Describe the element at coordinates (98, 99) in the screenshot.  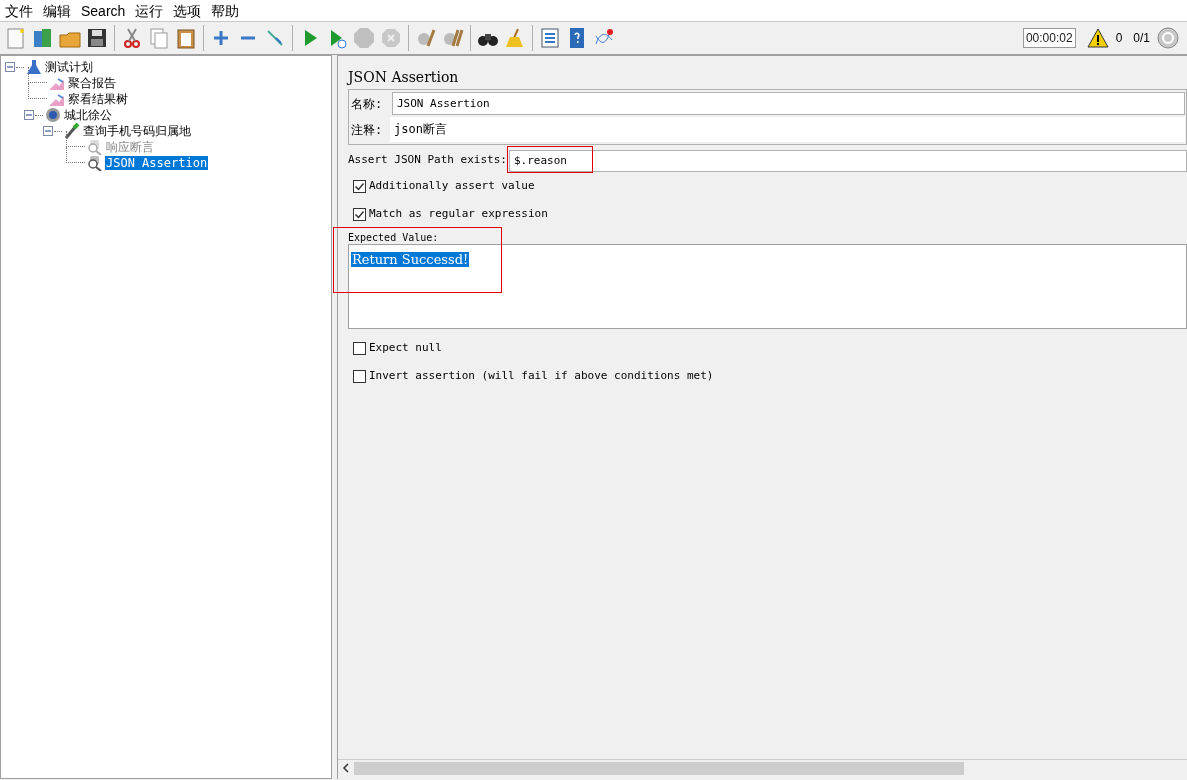
I see `tree-item: 察看结果树` at that location.